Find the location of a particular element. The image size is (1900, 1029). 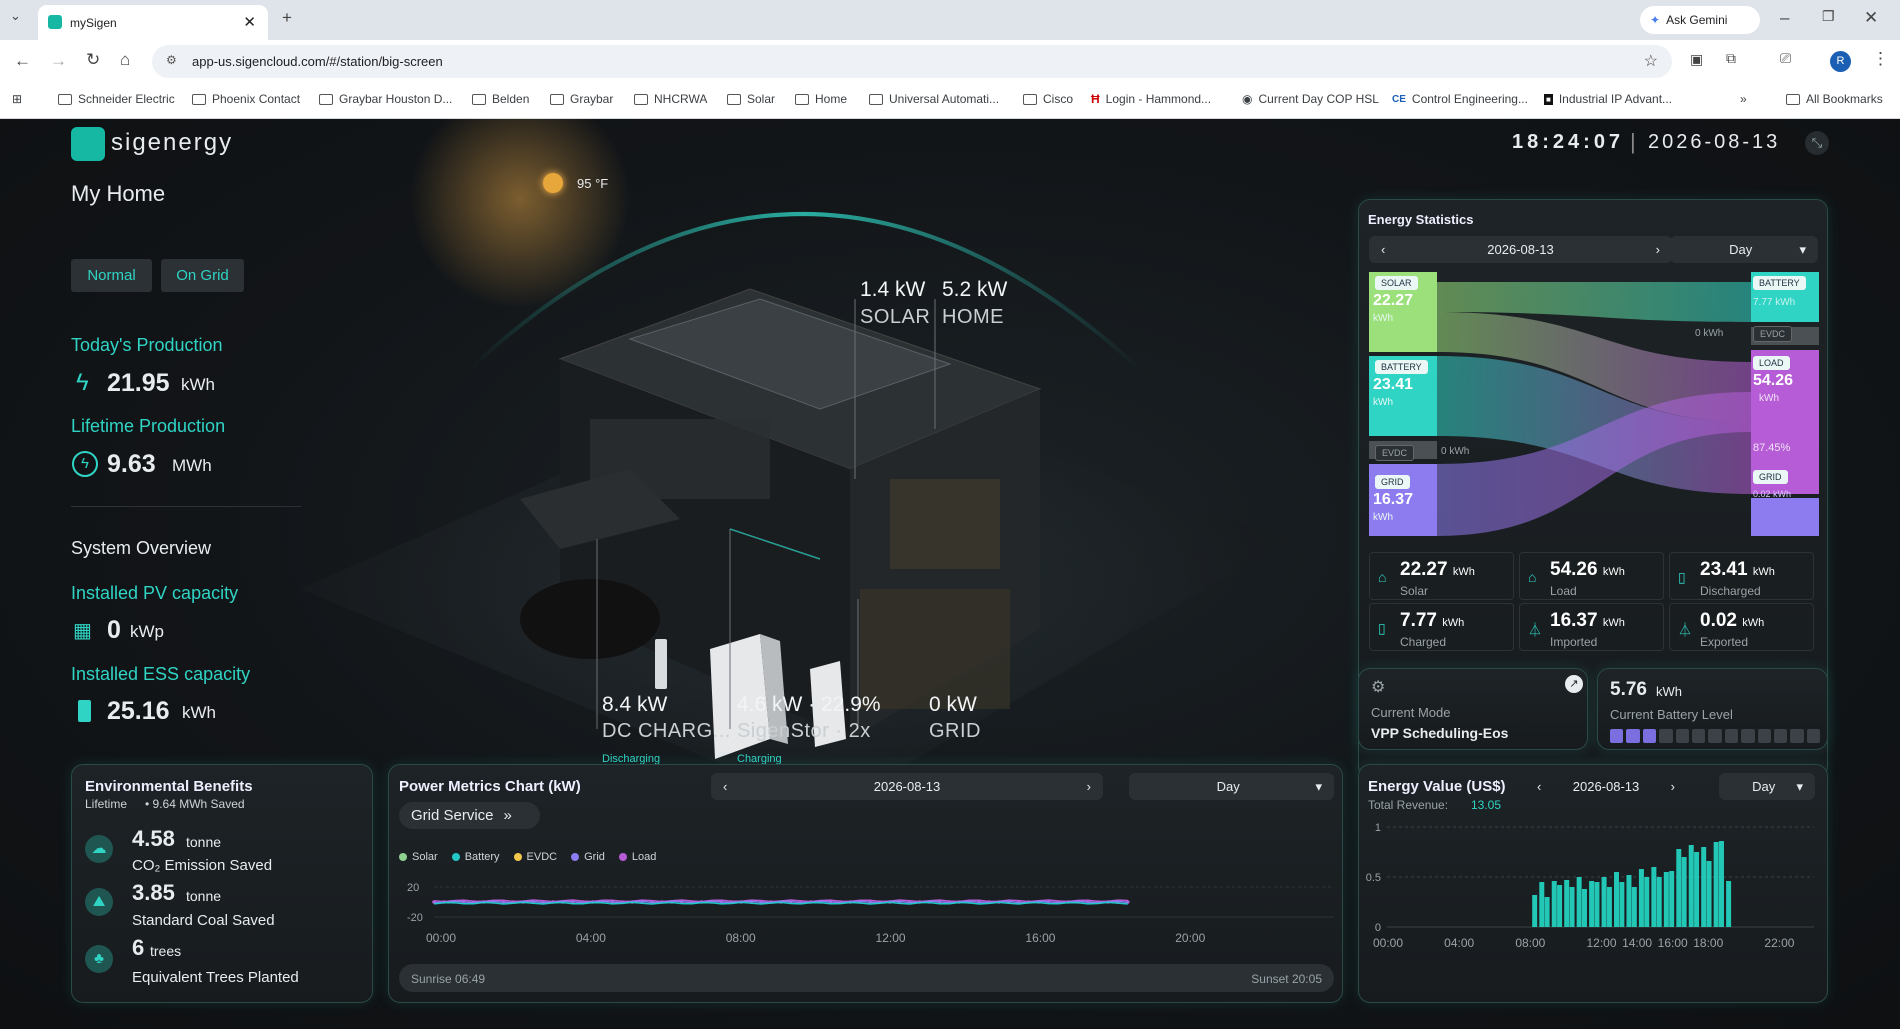

grid-power-label: GRID is located at coordinates (955, 731).